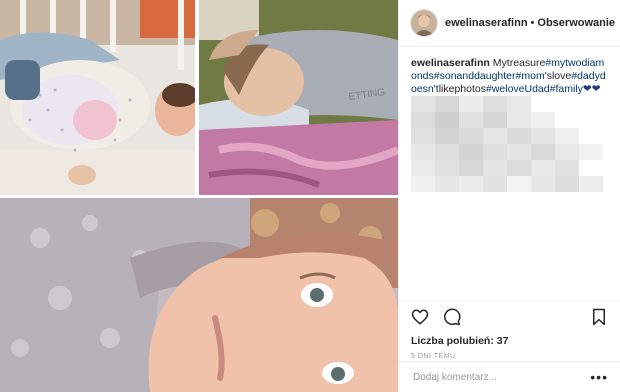 This screenshot has height=392, width=620. I want to click on comment-bar: •••, so click(509, 376).